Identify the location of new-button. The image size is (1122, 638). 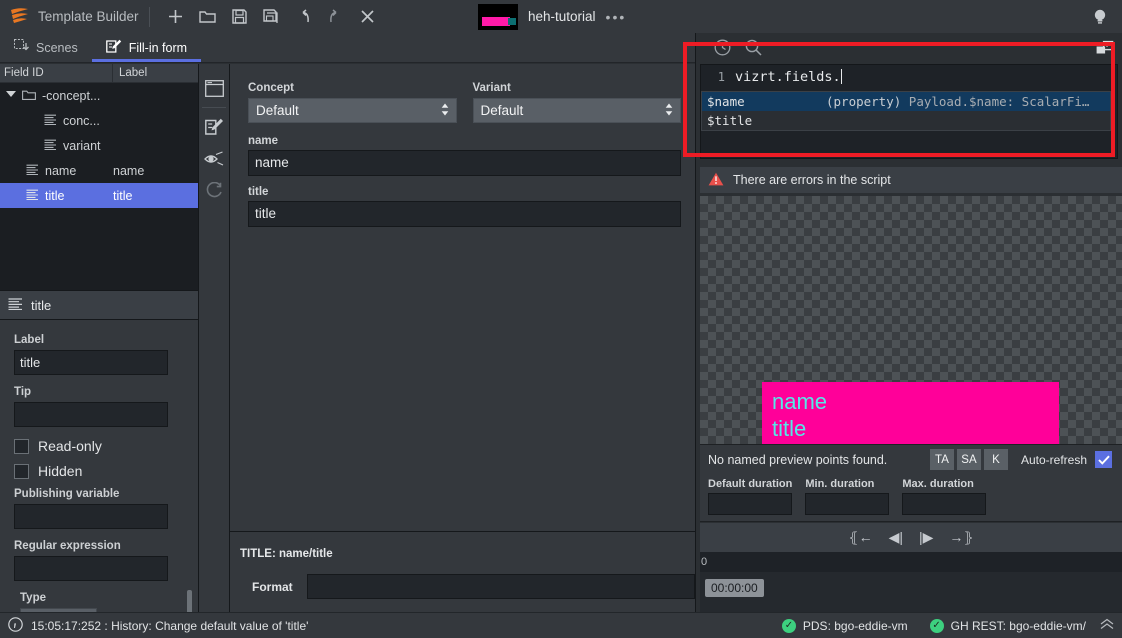
(176, 17).